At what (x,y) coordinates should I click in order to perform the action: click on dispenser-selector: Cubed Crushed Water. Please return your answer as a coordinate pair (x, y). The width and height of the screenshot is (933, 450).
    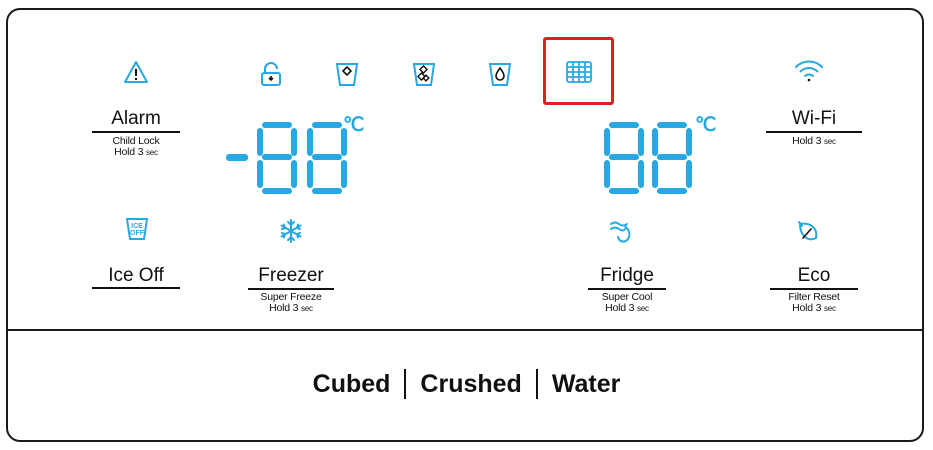
    Looking at the image, I should click on (466, 384).